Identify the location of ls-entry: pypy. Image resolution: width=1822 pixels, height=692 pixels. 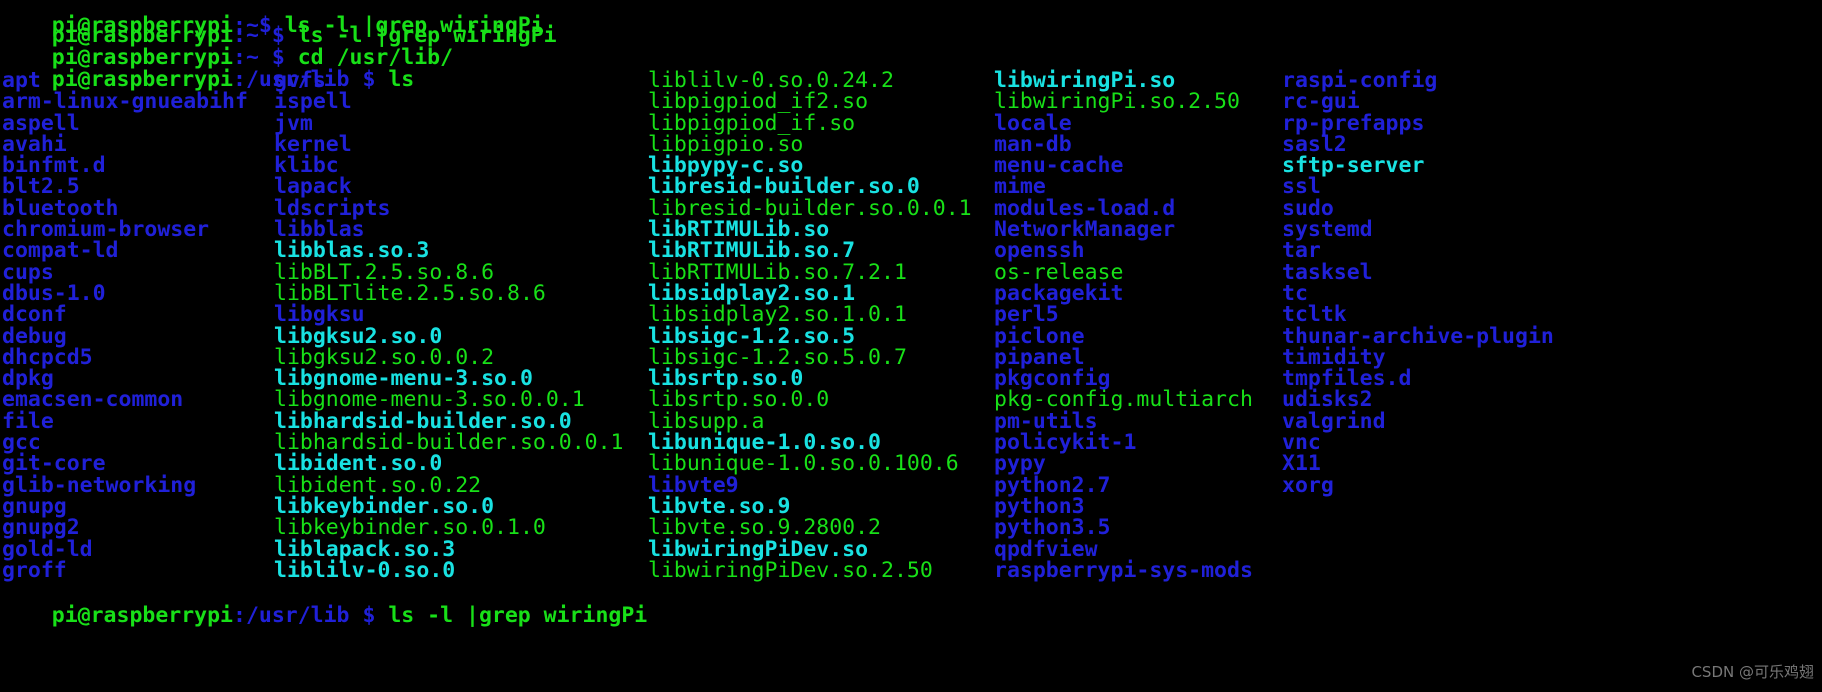
(1020, 464).